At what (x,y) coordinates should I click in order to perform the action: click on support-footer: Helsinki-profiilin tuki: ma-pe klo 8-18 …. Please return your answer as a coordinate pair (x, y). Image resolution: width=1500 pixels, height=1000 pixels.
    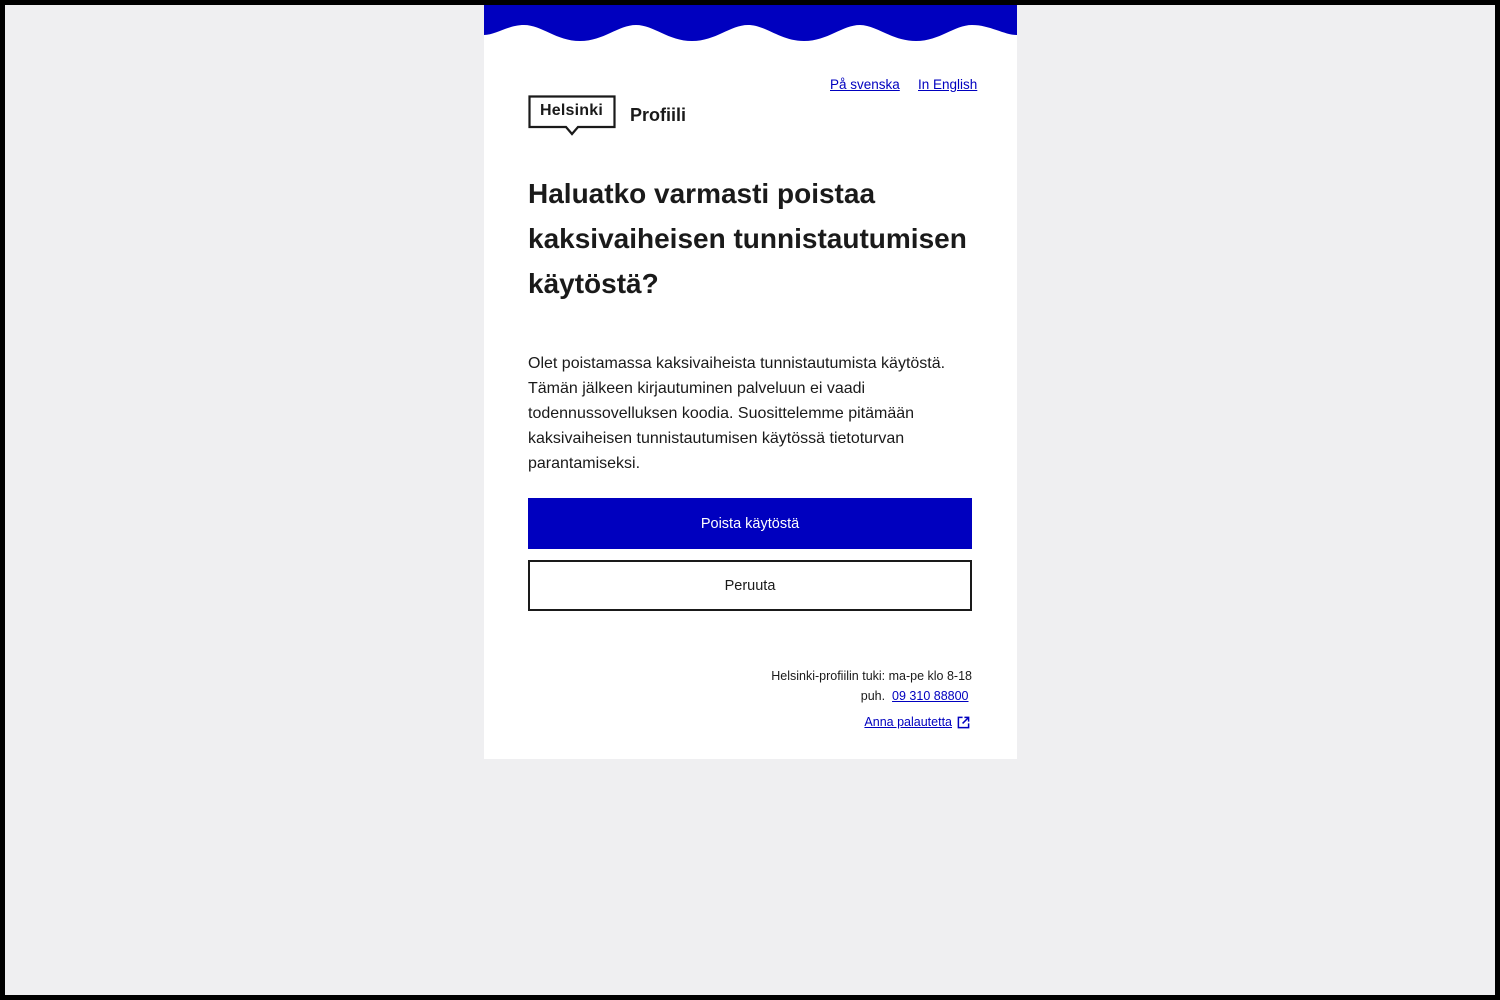
    Looking at the image, I should click on (750, 697).